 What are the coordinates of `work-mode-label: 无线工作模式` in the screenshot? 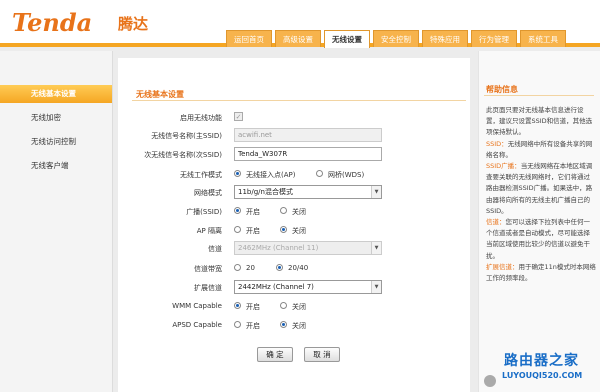 It's located at (201, 175).